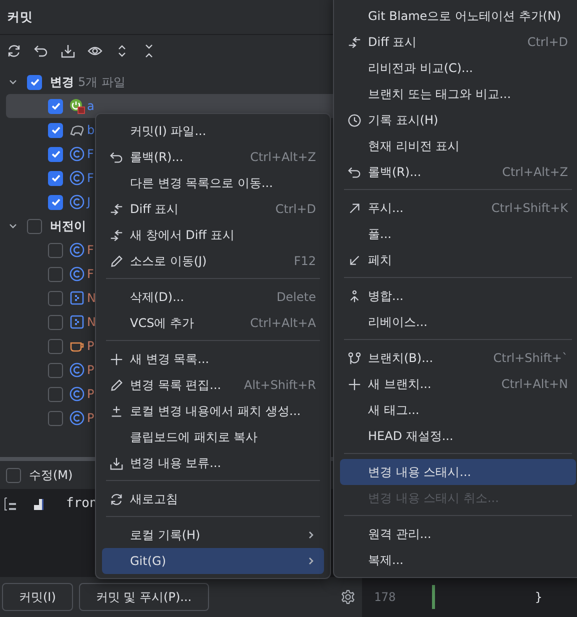 The height and width of the screenshot is (617, 577). I want to click on group-label: 버전이, so click(68, 226).